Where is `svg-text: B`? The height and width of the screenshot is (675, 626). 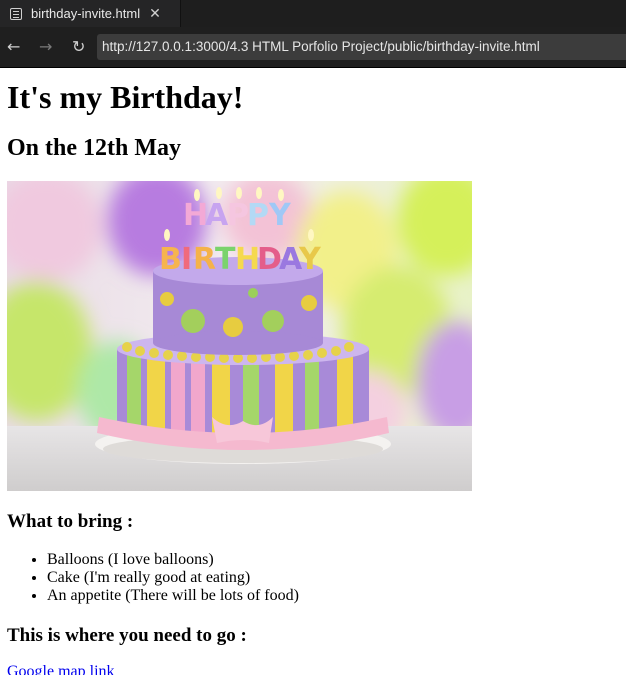
svg-text: B is located at coordinates (170, 259).